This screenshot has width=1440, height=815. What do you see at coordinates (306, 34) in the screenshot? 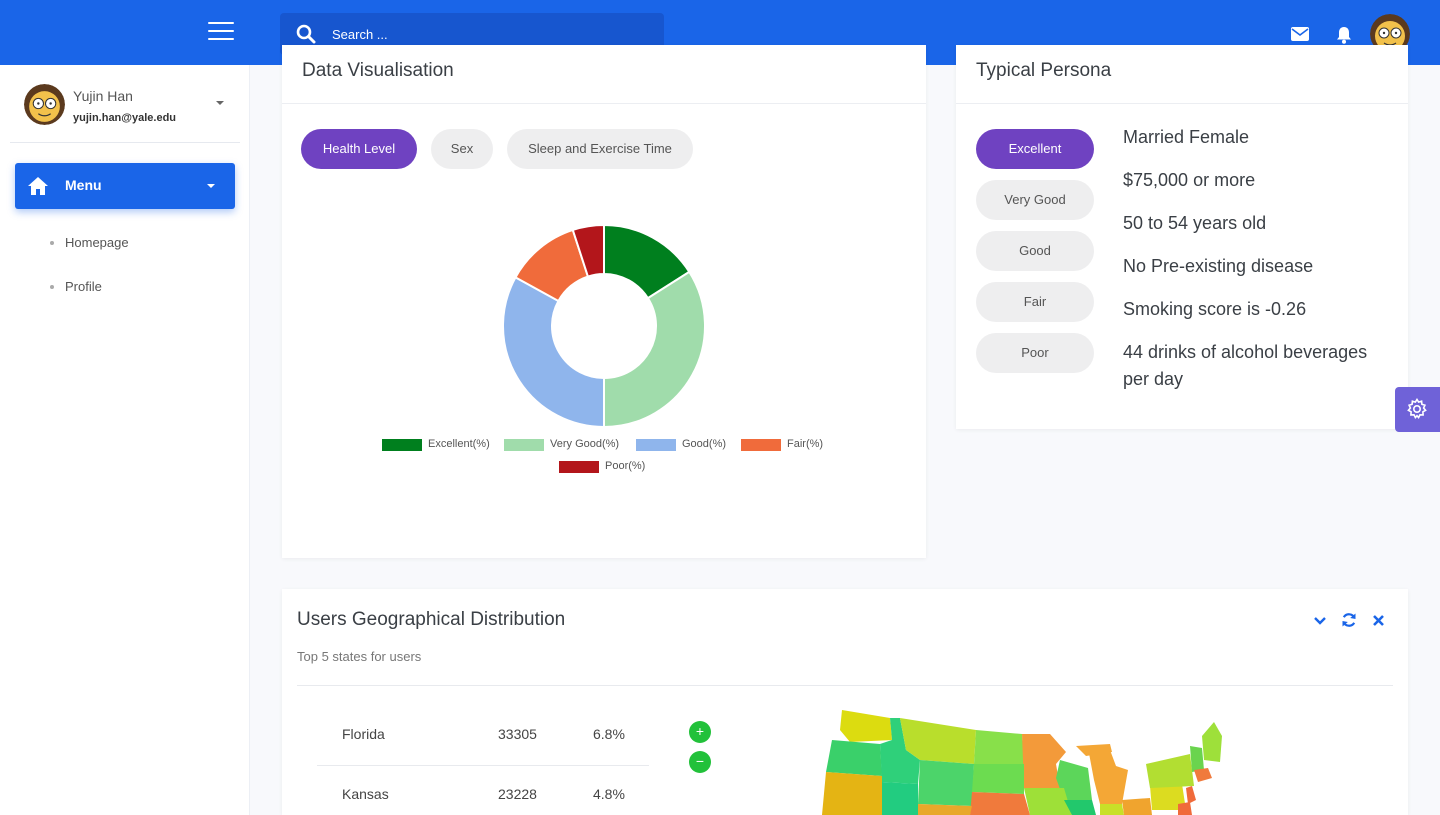
I see `search-icon` at bounding box center [306, 34].